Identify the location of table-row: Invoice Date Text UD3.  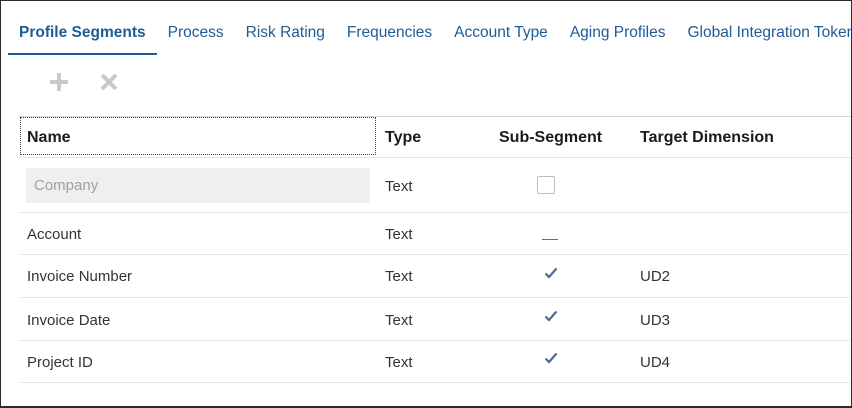
(435, 319).